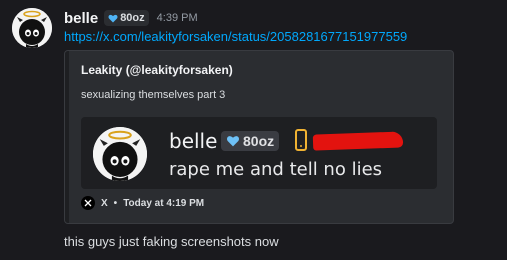 The width and height of the screenshot is (507, 260). I want to click on embed-author: Leakity (@leakityforsaken), so click(157, 70).